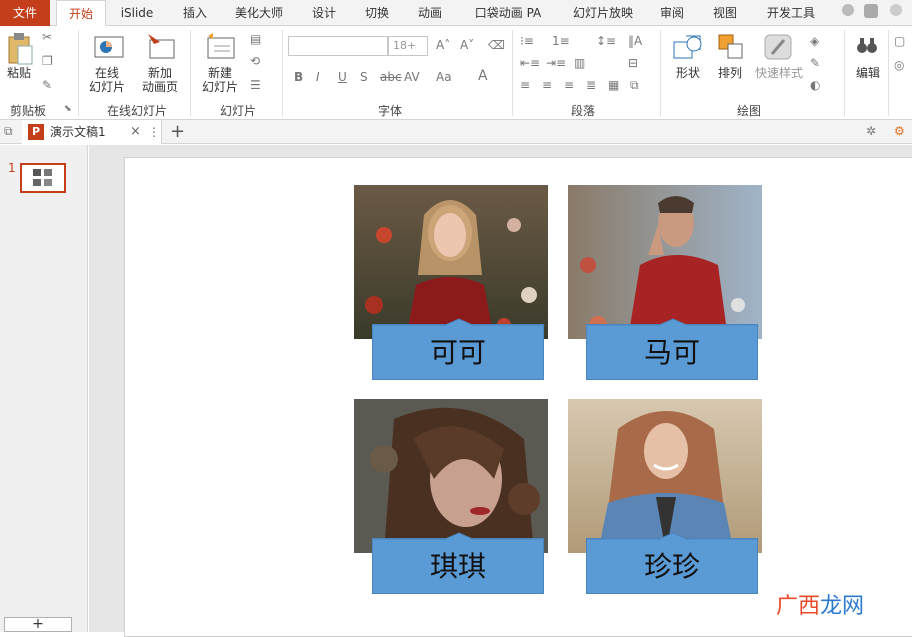 This screenshot has height=637, width=912. Describe the element at coordinates (561, 41) in the screenshot. I see `numbering-icon: 1≡` at that location.